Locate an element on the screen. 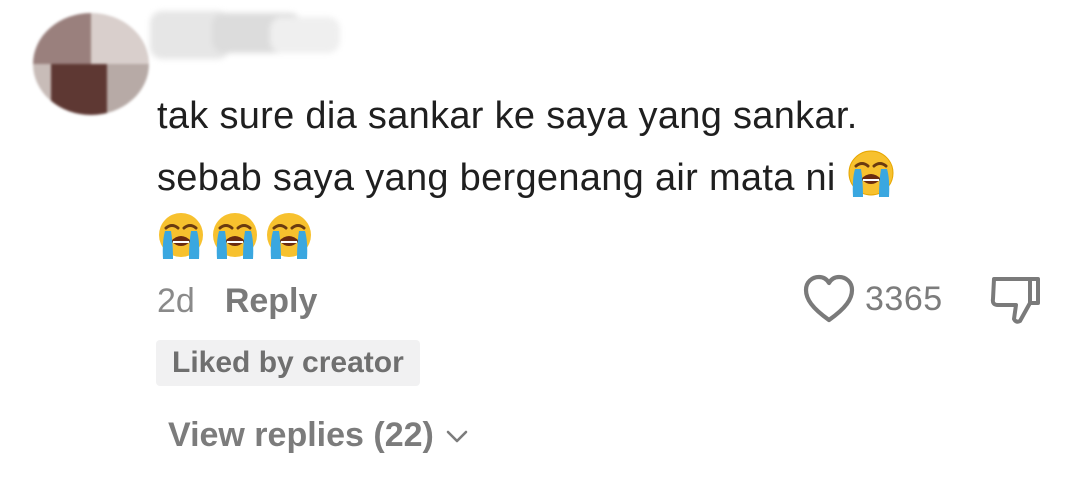 Image resolution: width=1080 pixels, height=484 pixels. chevron-down-icon is located at coordinates (457, 436).